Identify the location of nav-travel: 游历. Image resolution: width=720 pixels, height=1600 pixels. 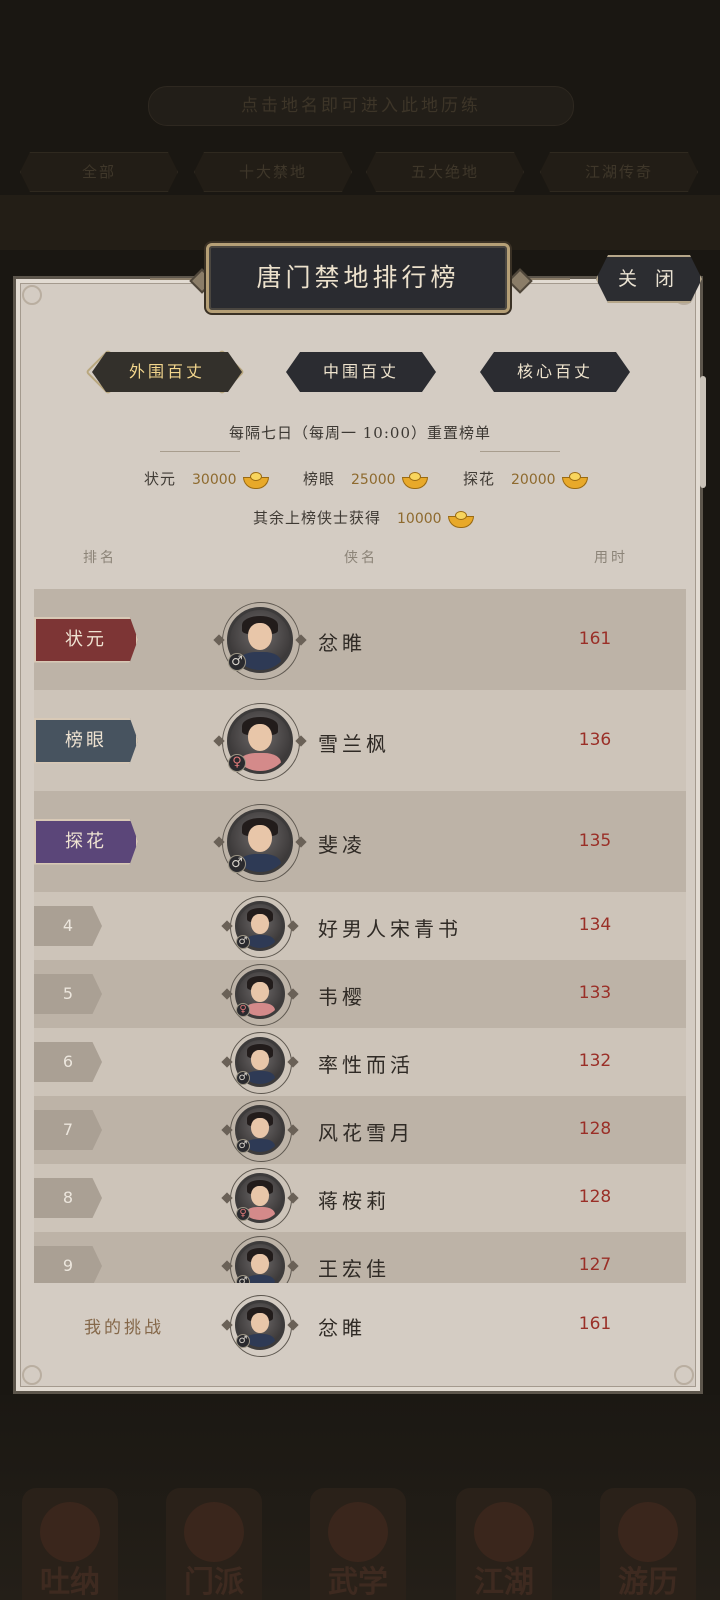
(648, 1544).